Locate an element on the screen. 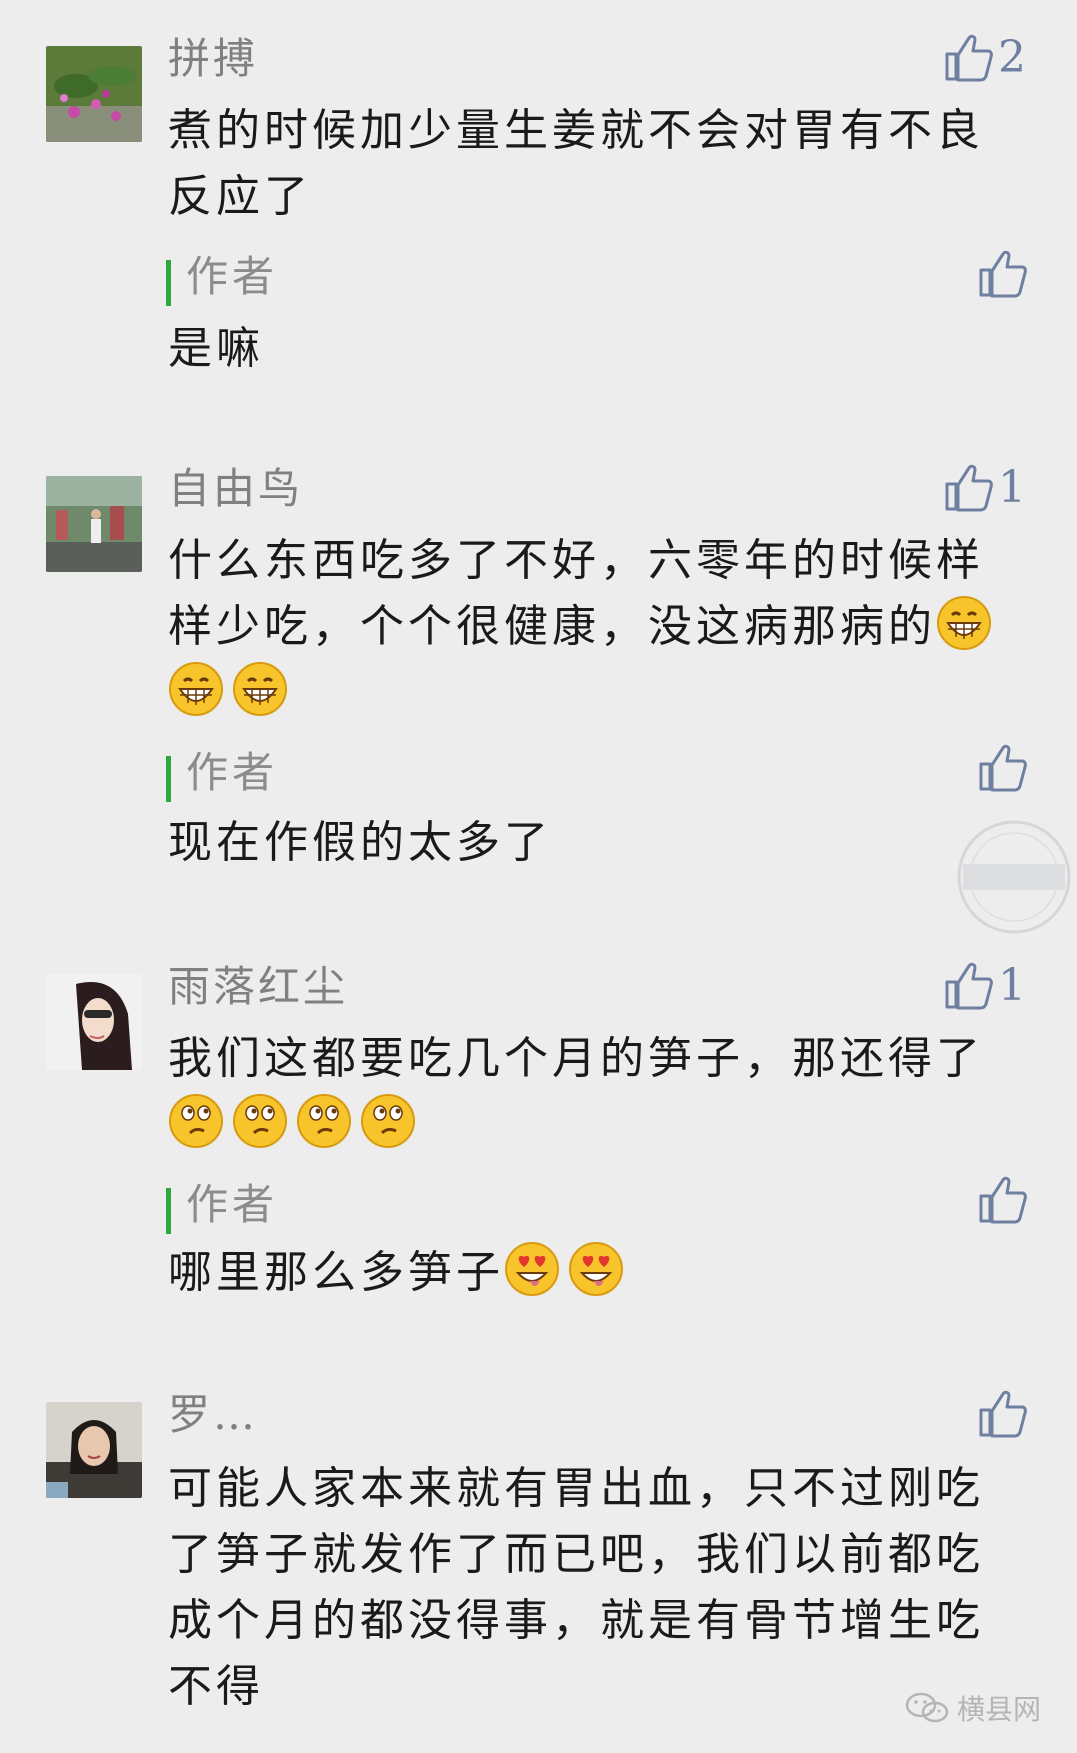  username: 自由鸟 is located at coordinates (236, 488).